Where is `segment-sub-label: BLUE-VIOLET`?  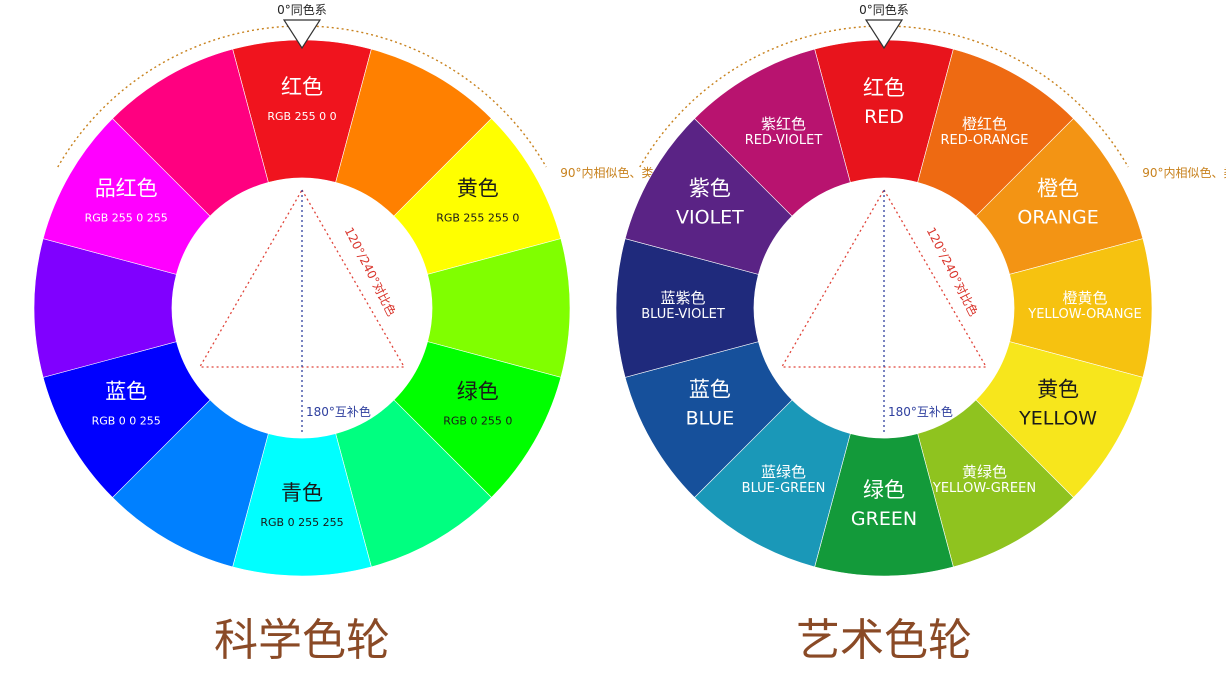 segment-sub-label: BLUE-VIOLET is located at coordinates (683, 314).